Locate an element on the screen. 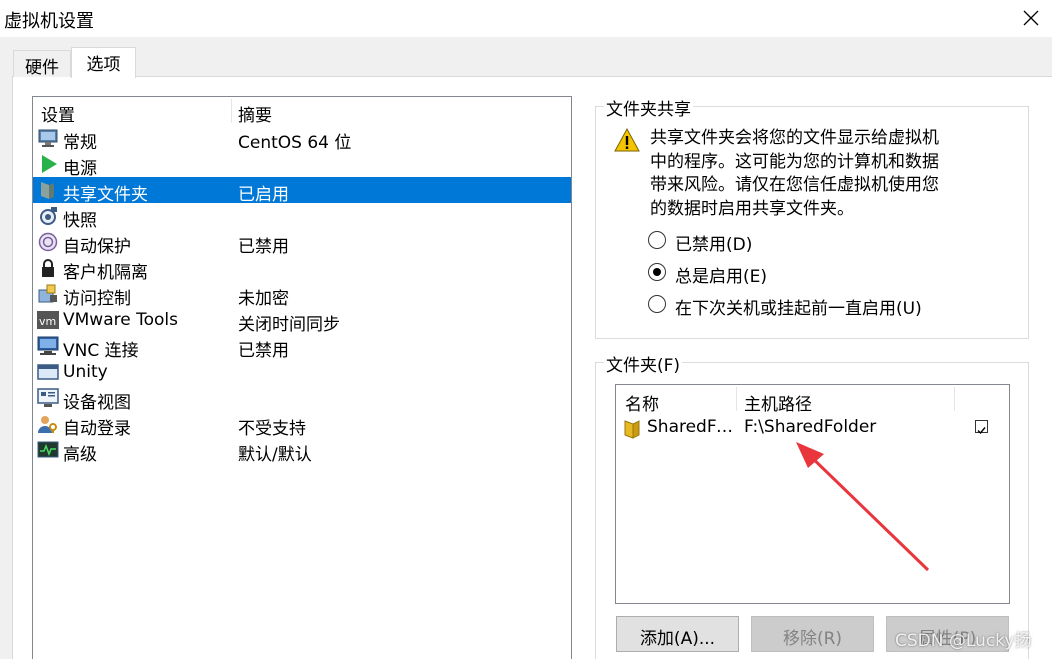 The image size is (1052, 659). title-bar: 虚拟机设置 is located at coordinates (526, 18).